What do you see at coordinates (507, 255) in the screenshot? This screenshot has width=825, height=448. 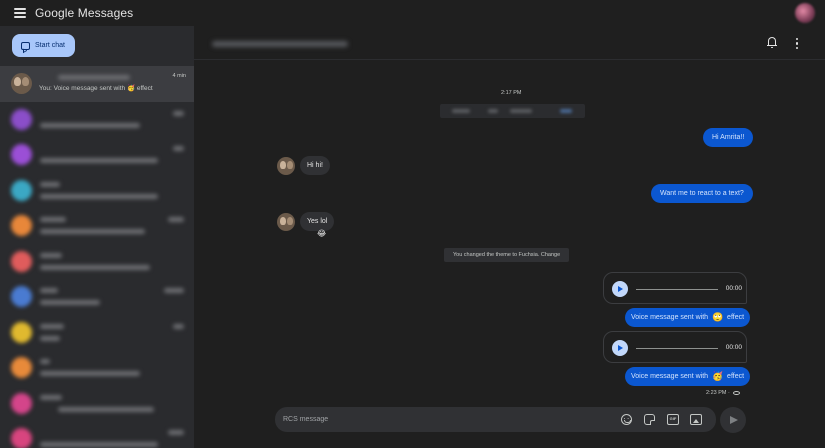 I see `theme-change-notice: You changed the theme to Fuchsia. Change` at bounding box center [507, 255].